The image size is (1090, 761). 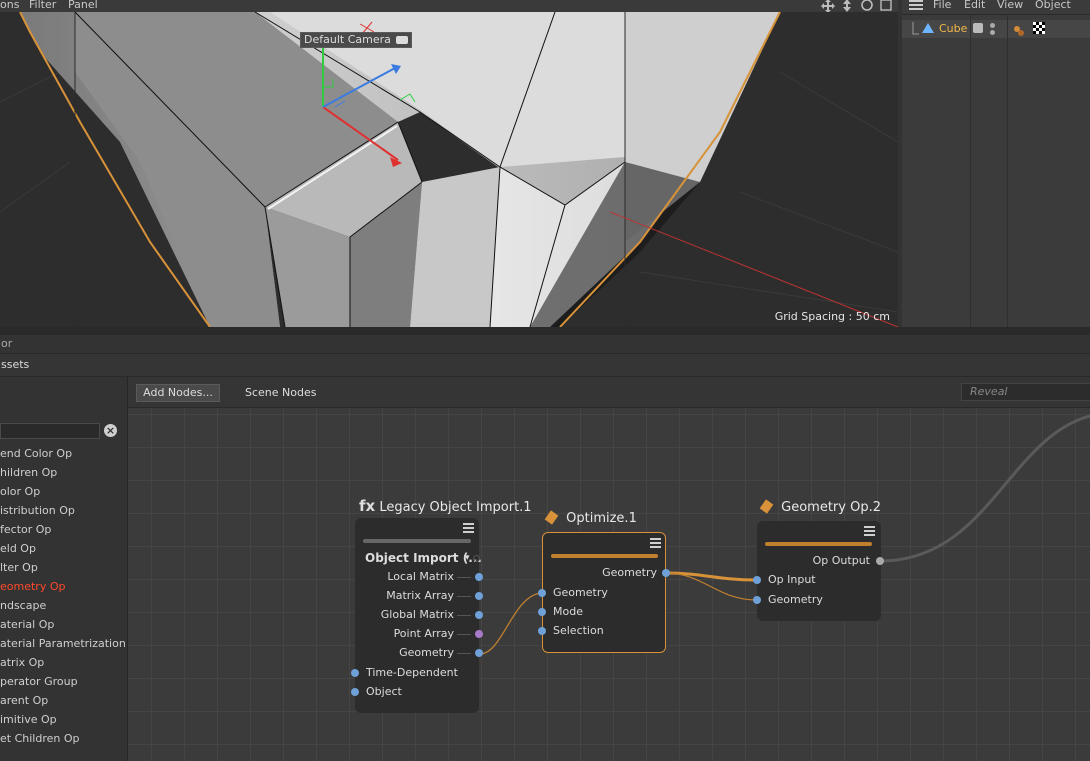 I want to click on geomop-node-title: Geometry Op.2, so click(x=820, y=507).